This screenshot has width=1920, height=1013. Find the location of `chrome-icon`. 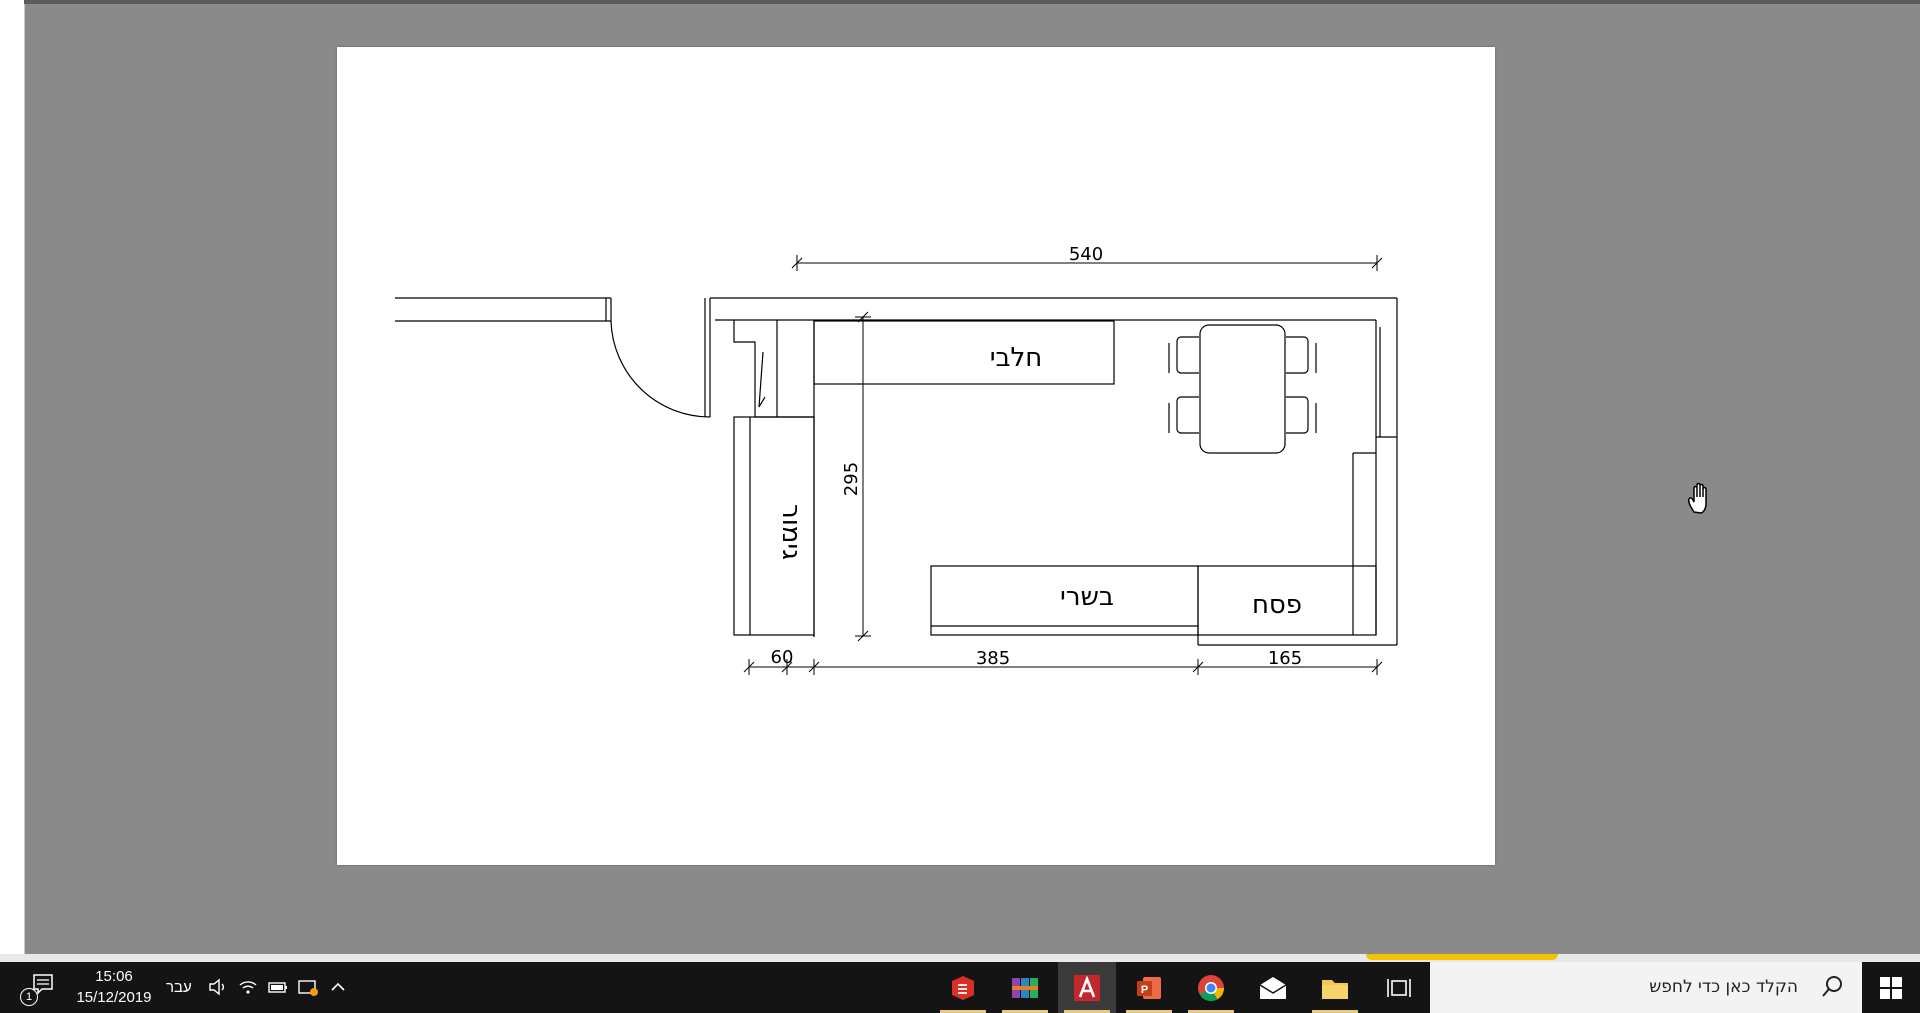

chrome-icon is located at coordinates (1211, 987).